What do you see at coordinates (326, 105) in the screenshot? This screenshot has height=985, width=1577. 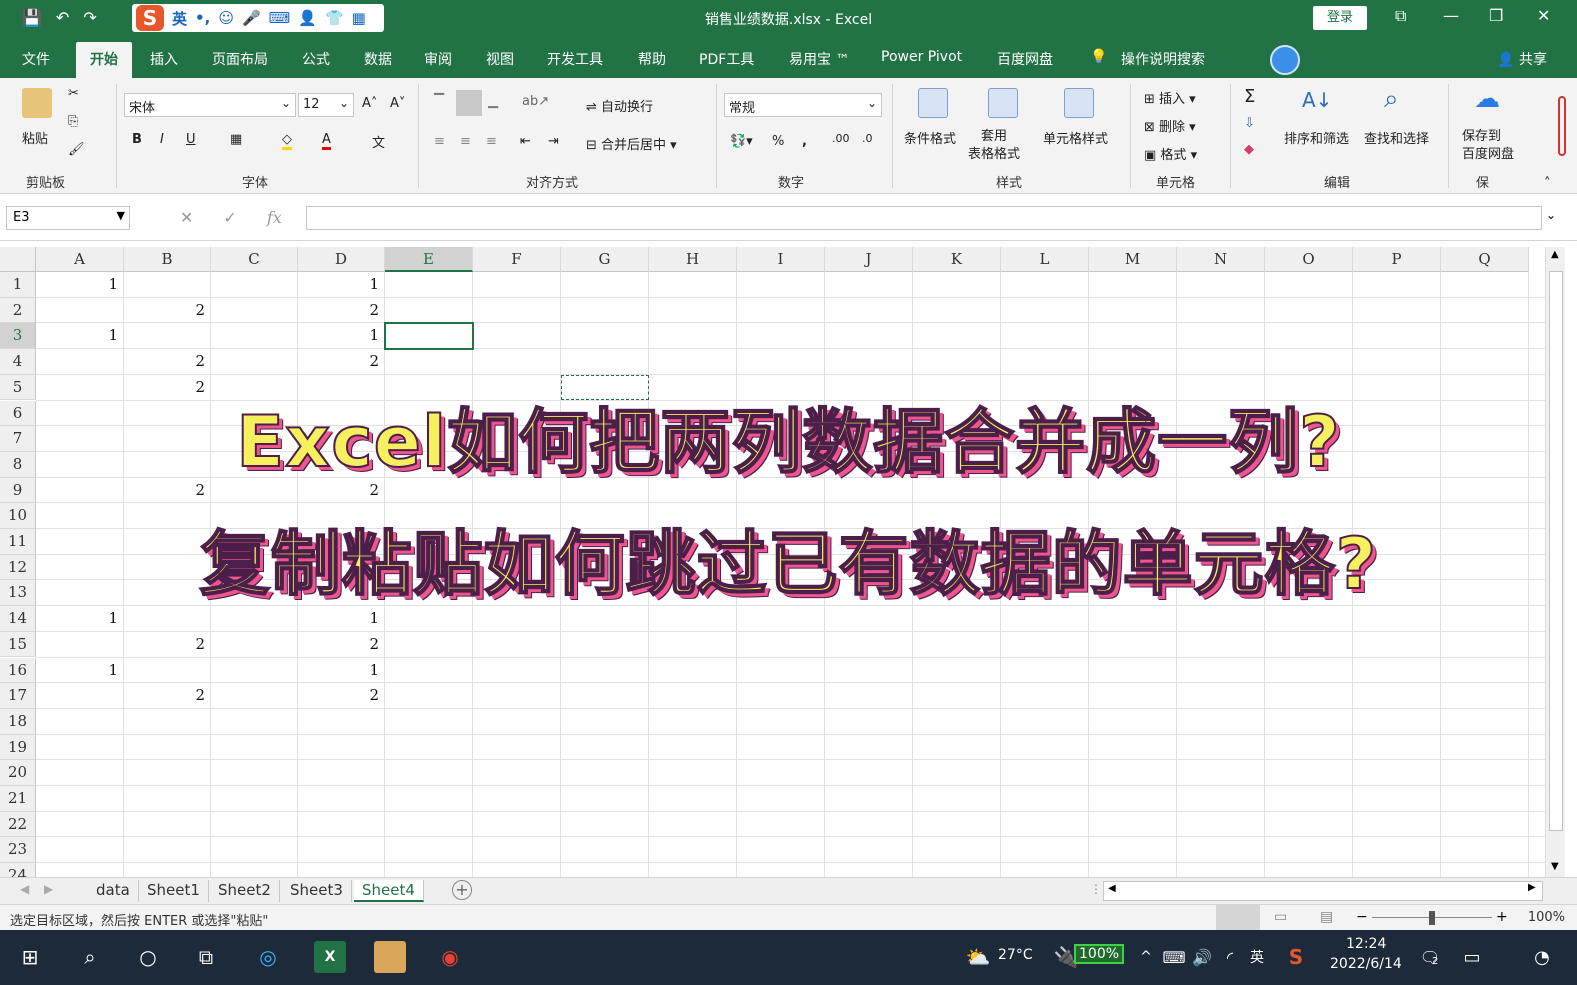 I see `font-size-select: 12 ⌄` at bounding box center [326, 105].